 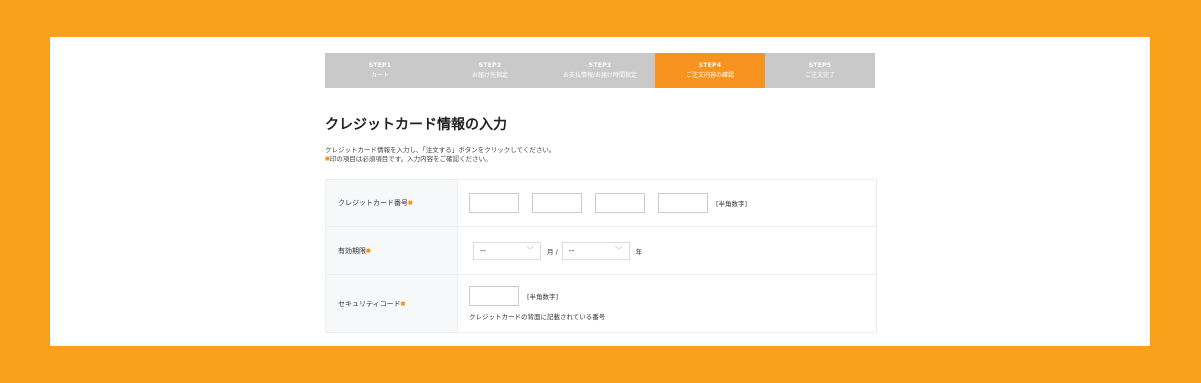 I want to click on required-note-text: 印の項目は必須項目です。入力内容をご確認ください。, so click(x=410, y=159).